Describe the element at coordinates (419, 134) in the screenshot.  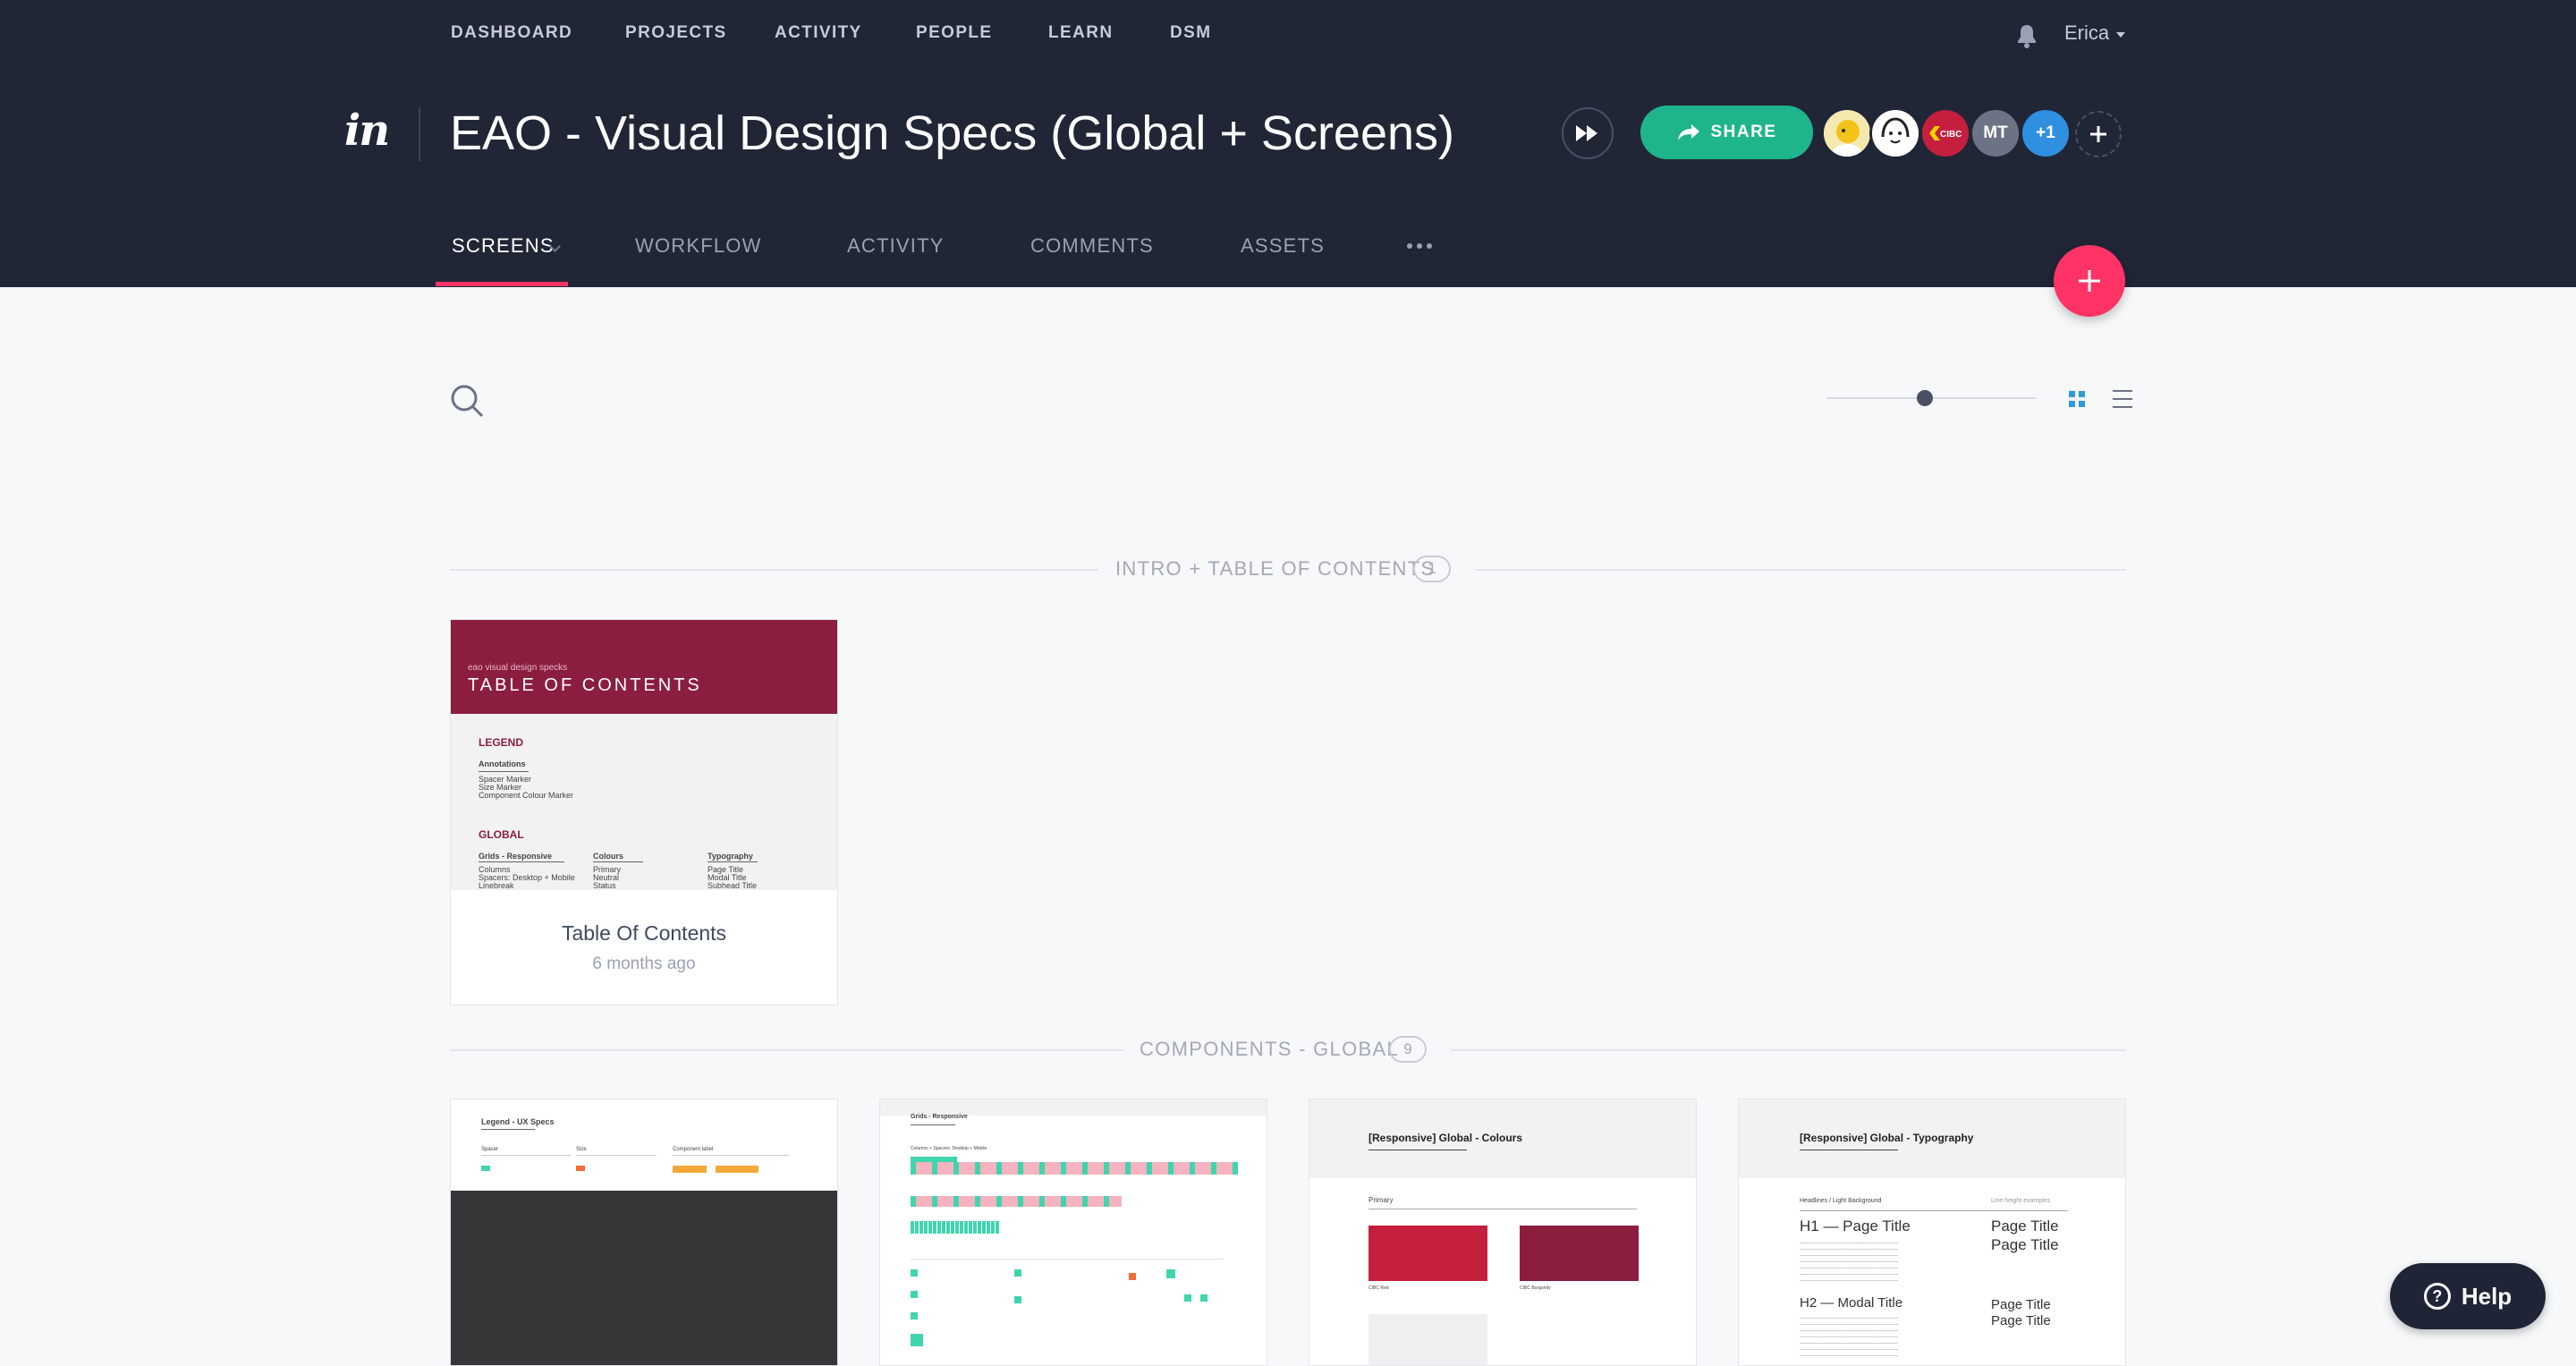
I see `logo-divider` at that location.